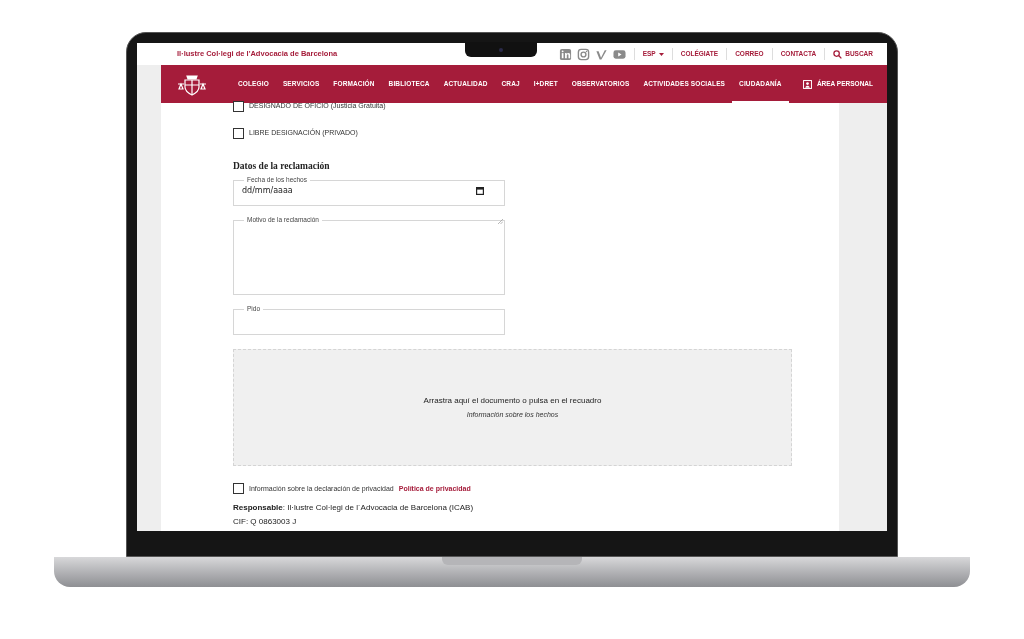 The image size is (1024, 639). What do you see at coordinates (601, 54) in the screenshot?
I see `v-letter-icon` at bounding box center [601, 54].